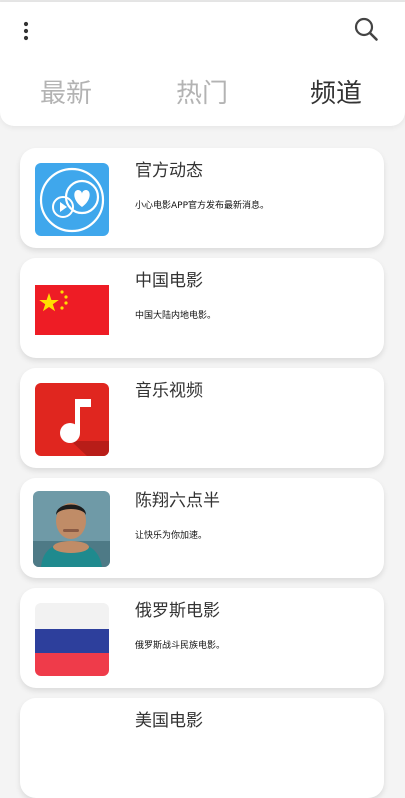 The height and width of the screenshot is (798, 405). Describe the element at coordinates (366, 29) in the screenshot. I see `search-icon` at that location.